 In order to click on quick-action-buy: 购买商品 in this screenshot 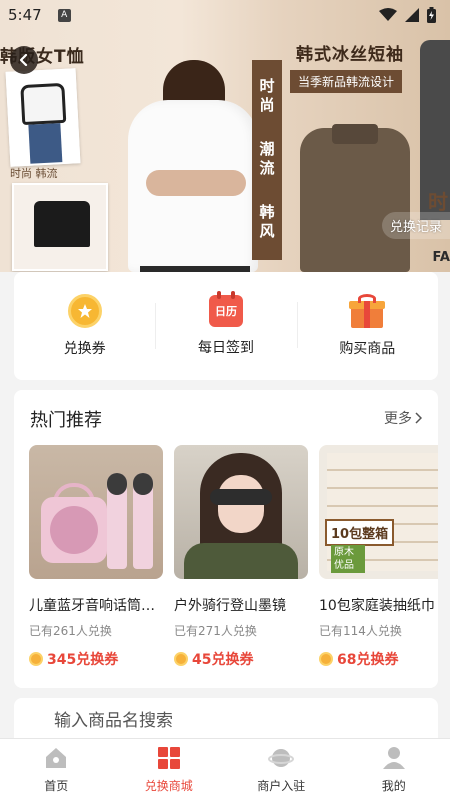, I will do `click(367, 326)`.